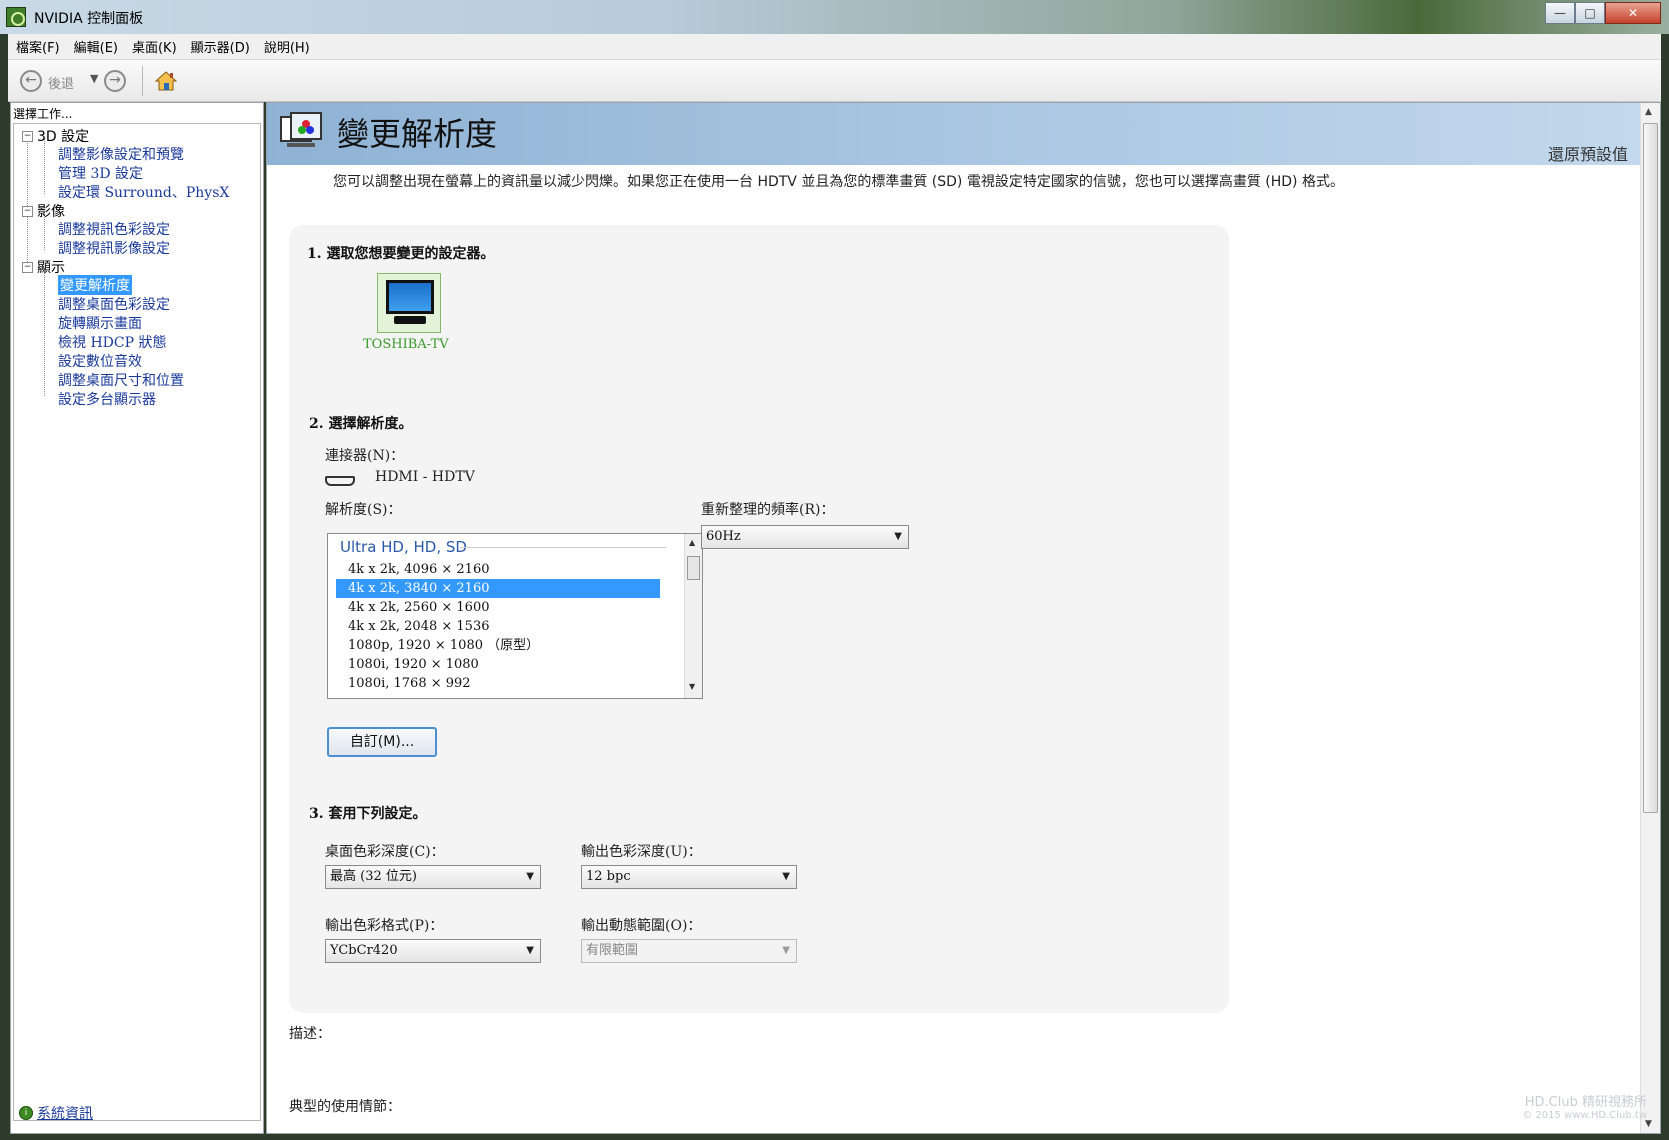  I want to click on refresh-rate-value: 60Hz, so click(723, 536).